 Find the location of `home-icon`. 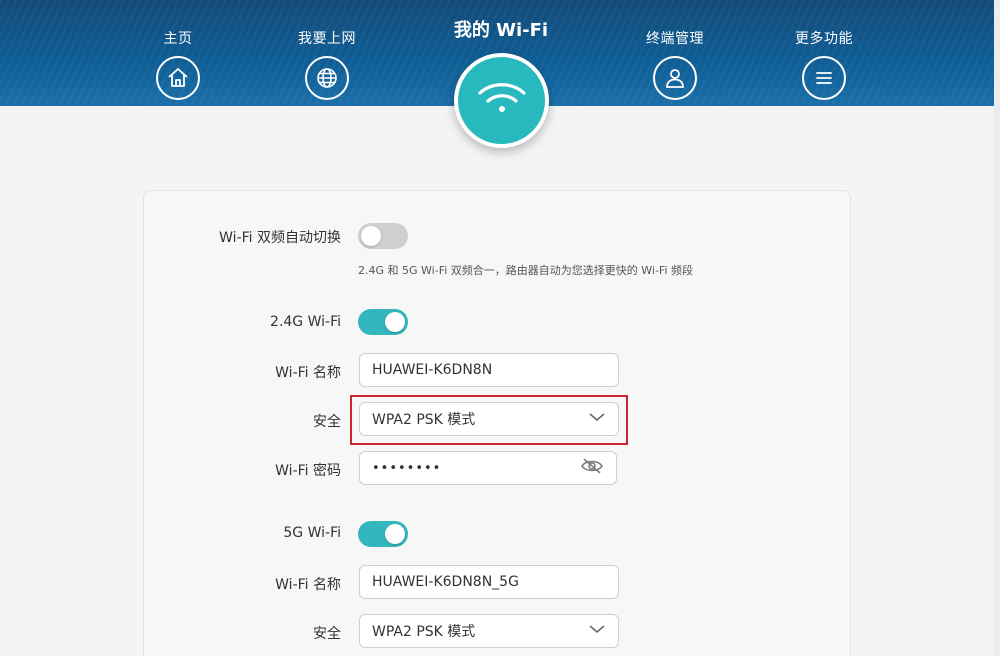

home-icon is located at coordinates (178, 78).